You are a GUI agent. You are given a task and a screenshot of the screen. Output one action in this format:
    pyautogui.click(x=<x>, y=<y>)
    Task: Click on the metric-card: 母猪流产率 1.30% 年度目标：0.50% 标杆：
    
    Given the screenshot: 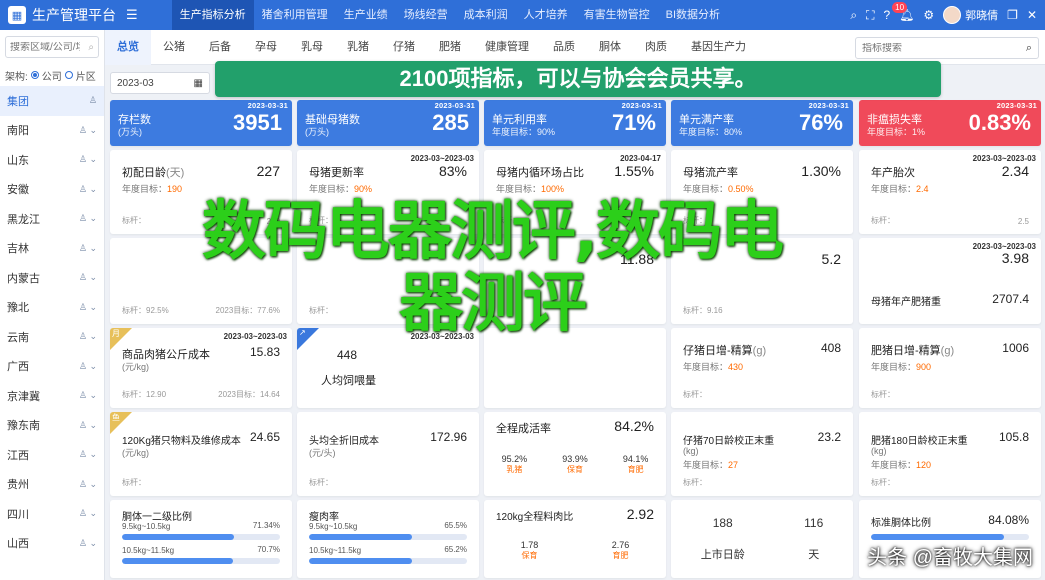 What is the action you would take?
    pyautogui.click(x=762, y=192)
    